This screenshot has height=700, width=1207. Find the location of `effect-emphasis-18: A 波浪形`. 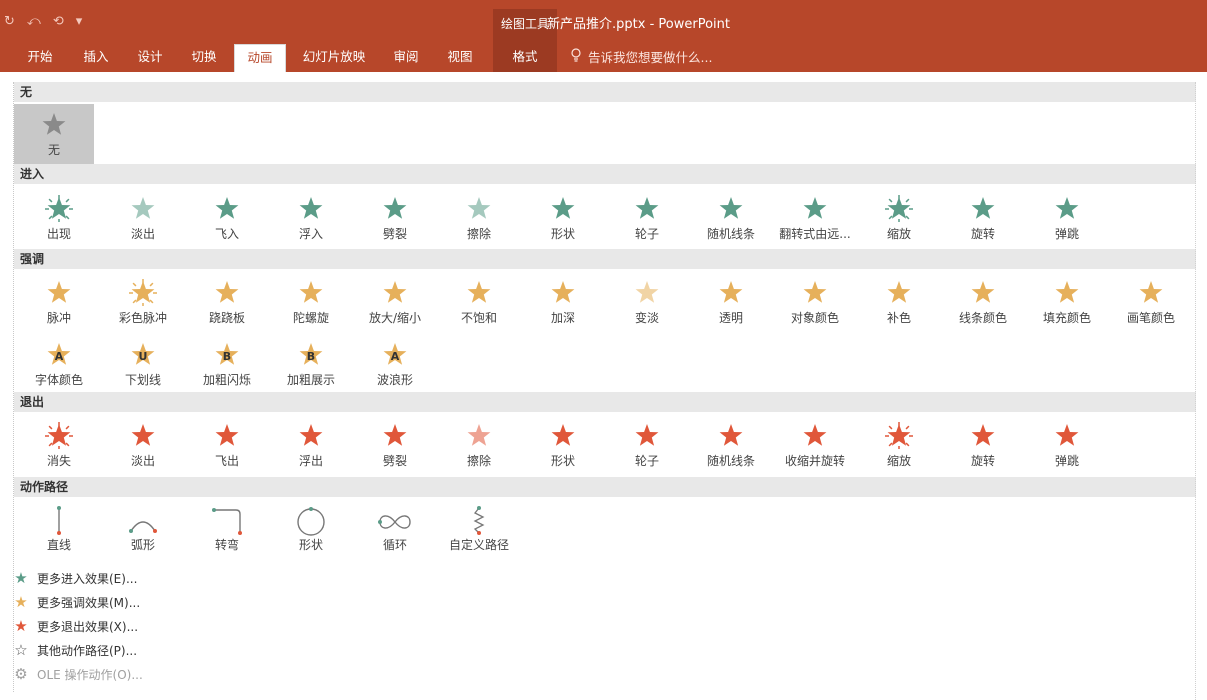

effect-emphasis-18: A 波浪形 is located at coordinates (395, 362).